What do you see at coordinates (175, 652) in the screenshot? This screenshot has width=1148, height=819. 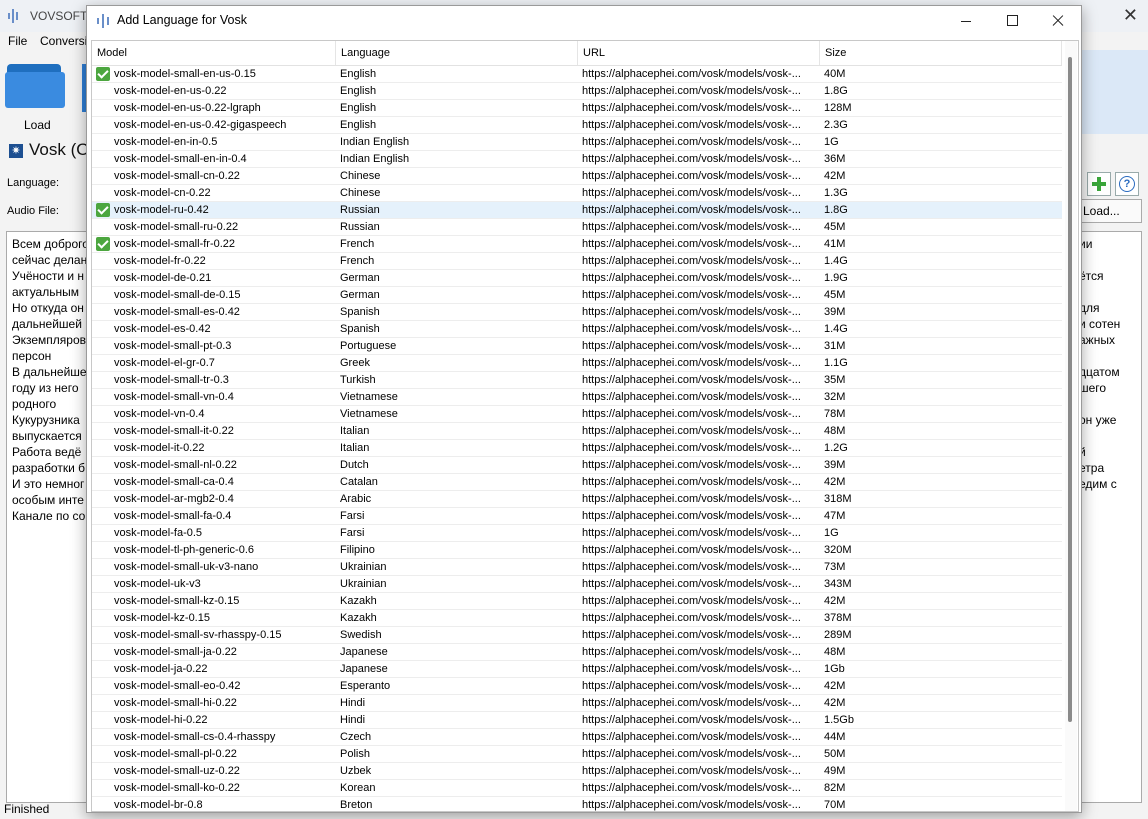 I see `model-cell: vosk-model-small-ja-0.22` at bounding box center [175, 652].